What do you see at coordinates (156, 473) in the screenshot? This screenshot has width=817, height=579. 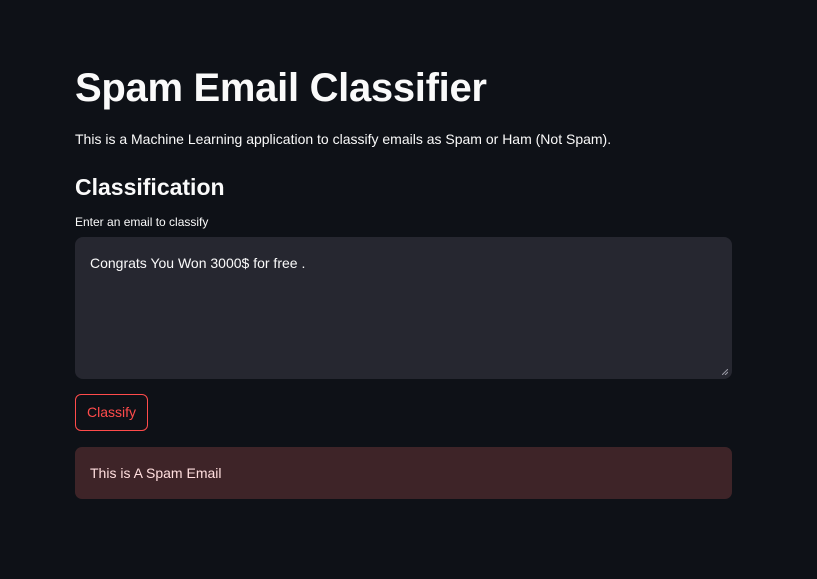 I see `result-text: This is A Spam Email` at bounding box center [156, 473].